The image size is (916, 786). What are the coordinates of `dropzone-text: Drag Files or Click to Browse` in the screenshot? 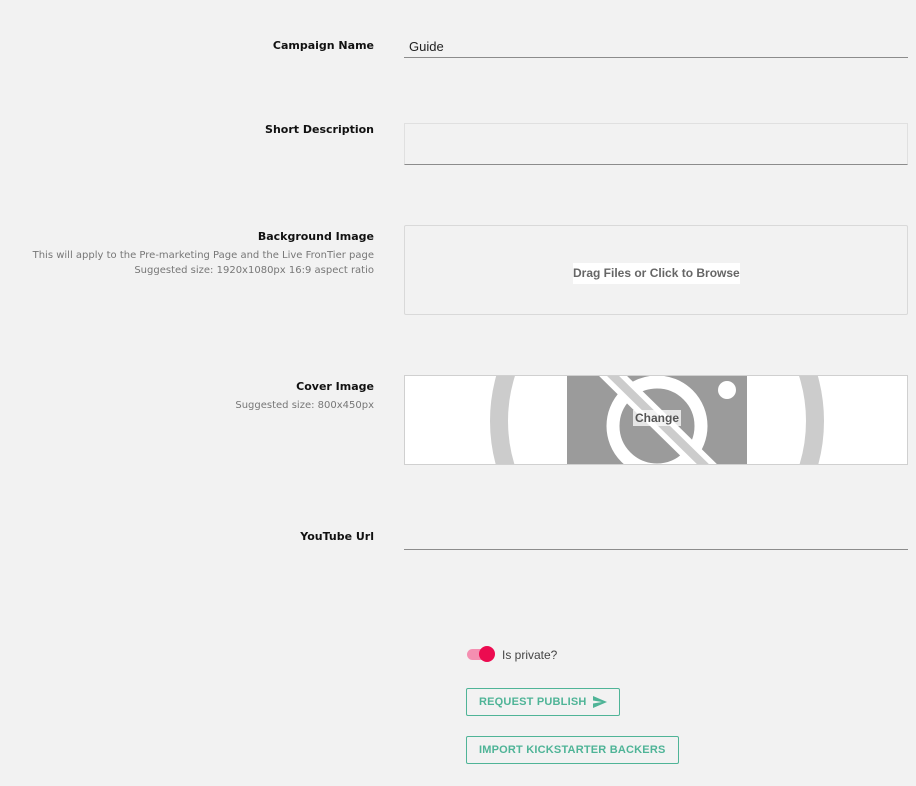 It's located at (656, 273).